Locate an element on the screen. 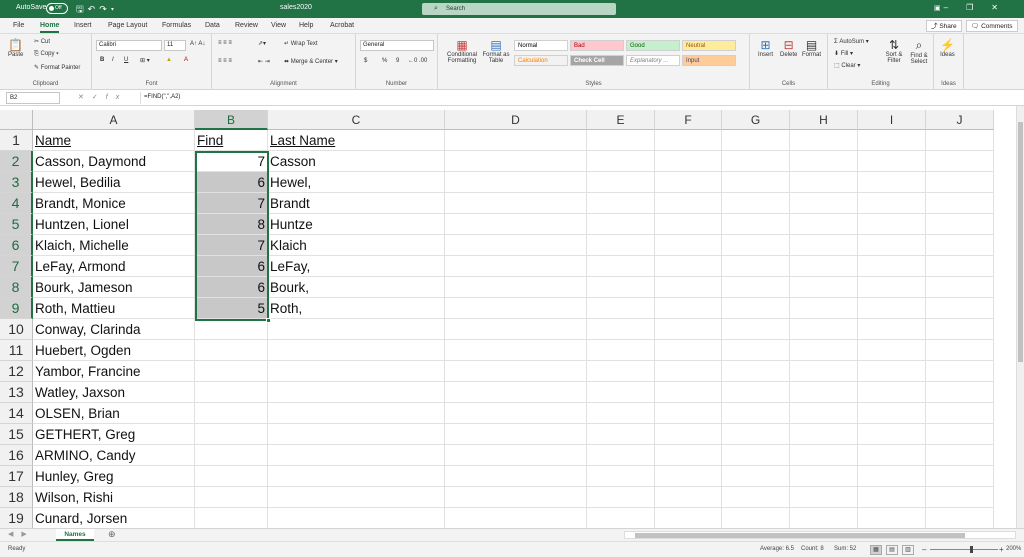  vertical-scrollbar is located at coordinates (1020, 317).